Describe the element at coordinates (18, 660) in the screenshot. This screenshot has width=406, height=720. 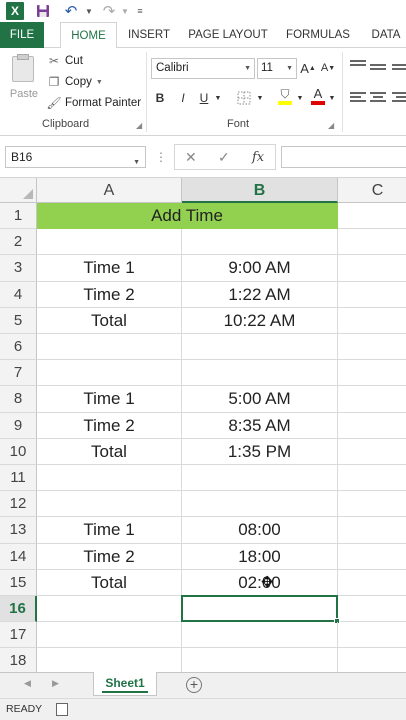
I see `row-header: 18` at that location.